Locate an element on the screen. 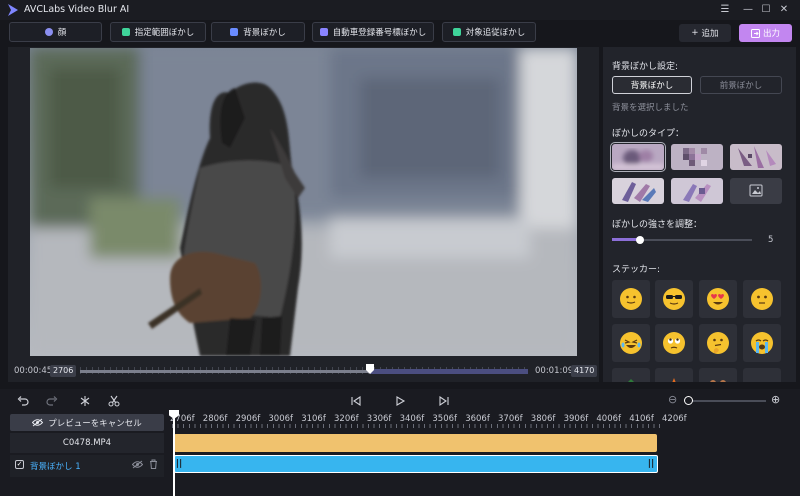 The height and width of the screenshot is (496, 800). redo-icon is located at coordinates (52, 401).